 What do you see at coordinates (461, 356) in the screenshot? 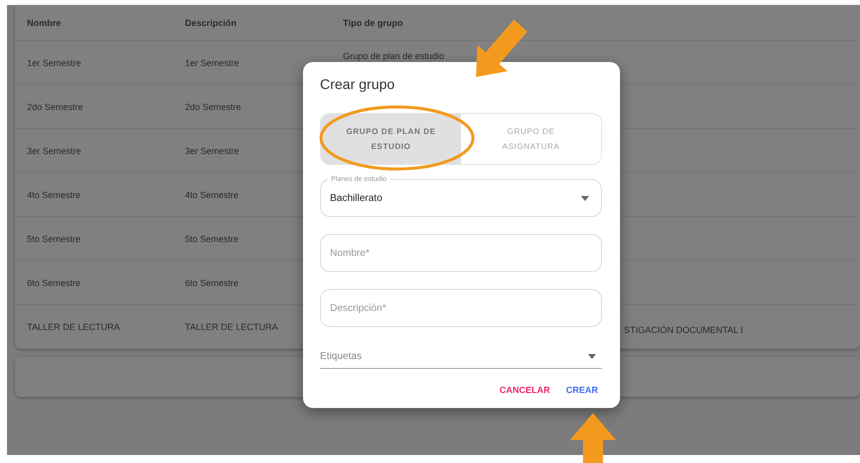
I see `select-field: Etiquetas` at bounding box center [461, 356].